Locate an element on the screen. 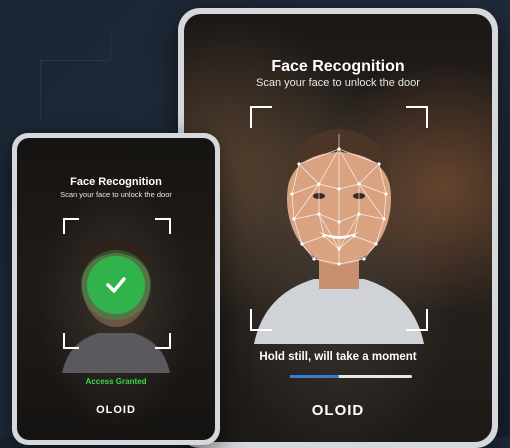 This screenshot has width=510, height=448. success-badge is located at coordinates (116, 285).